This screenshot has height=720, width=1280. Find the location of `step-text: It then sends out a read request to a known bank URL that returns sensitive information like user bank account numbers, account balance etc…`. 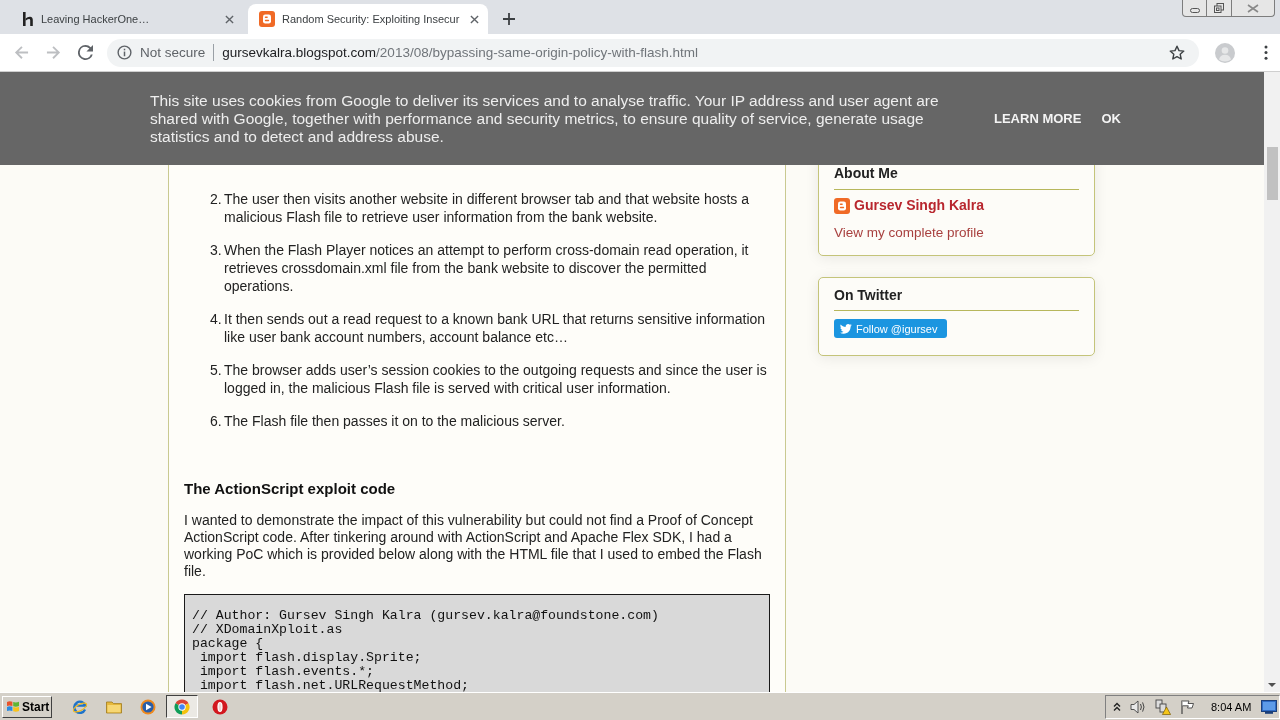

step-text: It then sends out a read request to a known bank URL that returns sensitive information like user bank account numbers, account balance etc… is located at coordinates (495, 328).